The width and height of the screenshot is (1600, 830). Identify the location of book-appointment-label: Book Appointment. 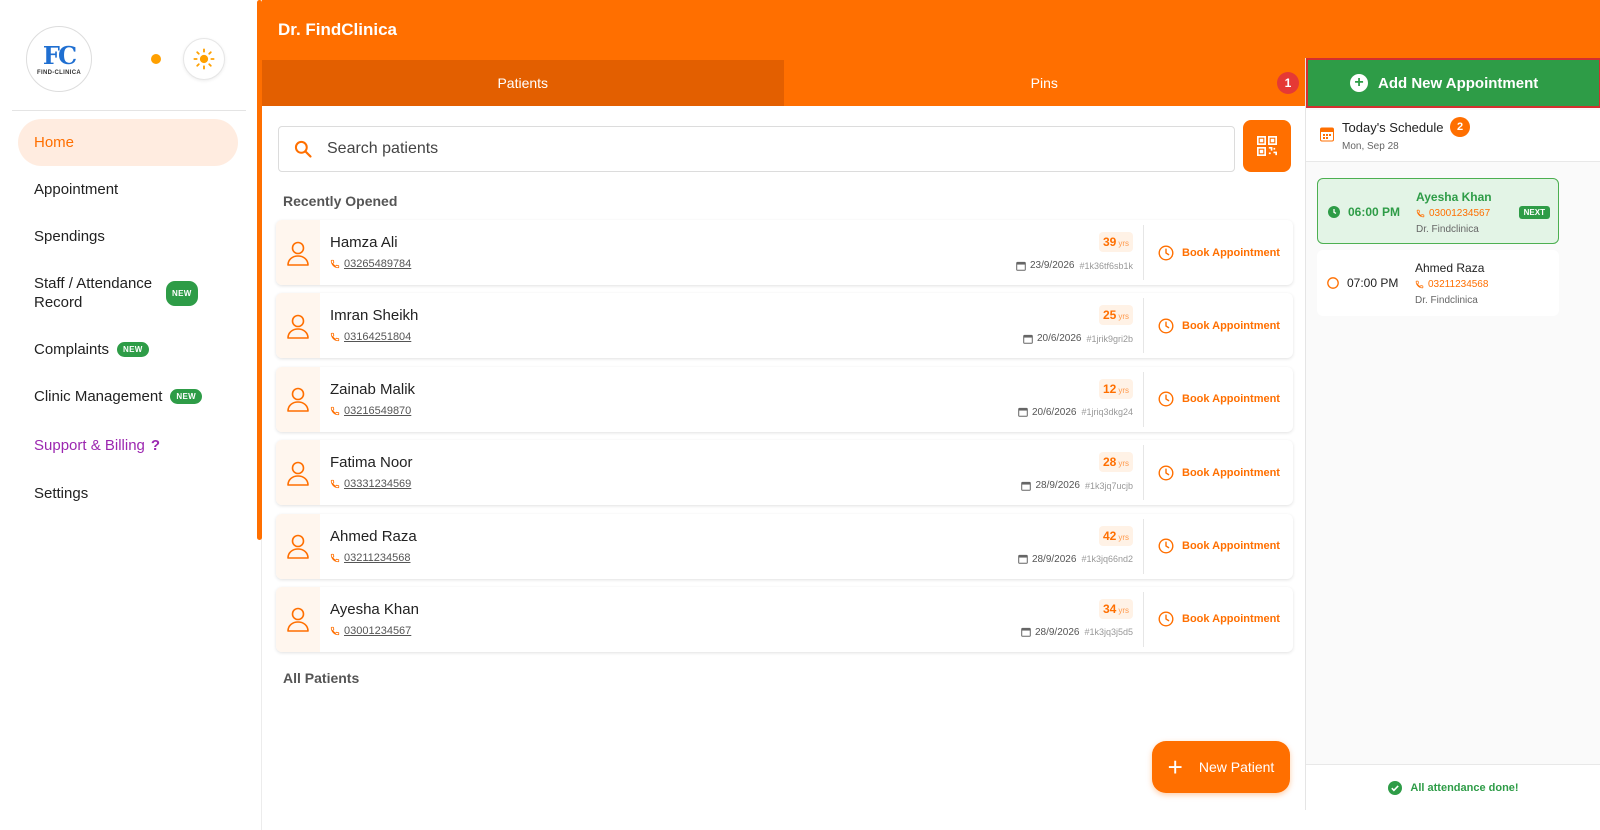
(1231, 325).